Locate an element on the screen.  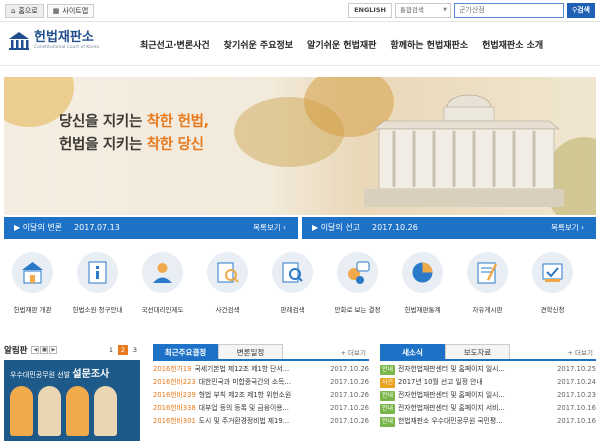
nav-item: 알기쉬운 헌법재판 is located at coordinates (341, 44).